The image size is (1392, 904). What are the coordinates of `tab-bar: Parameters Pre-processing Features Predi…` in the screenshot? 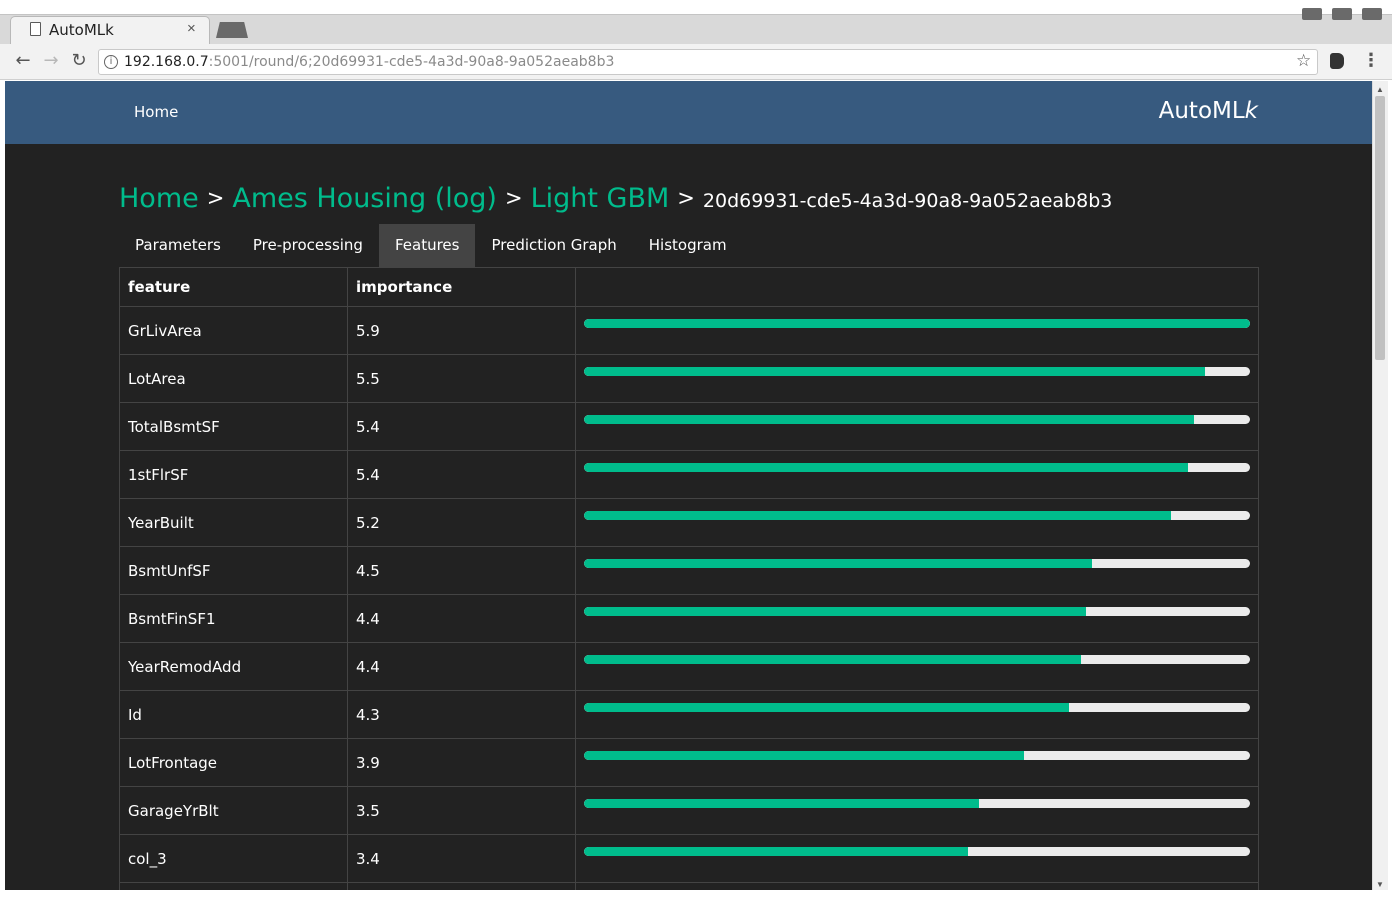 It's located at (431, 245).